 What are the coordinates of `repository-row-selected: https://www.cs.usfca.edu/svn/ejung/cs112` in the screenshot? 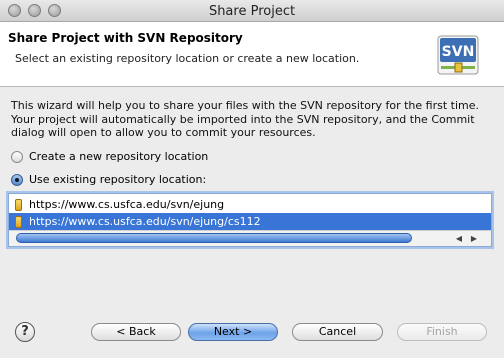 It's located at (250, 221).